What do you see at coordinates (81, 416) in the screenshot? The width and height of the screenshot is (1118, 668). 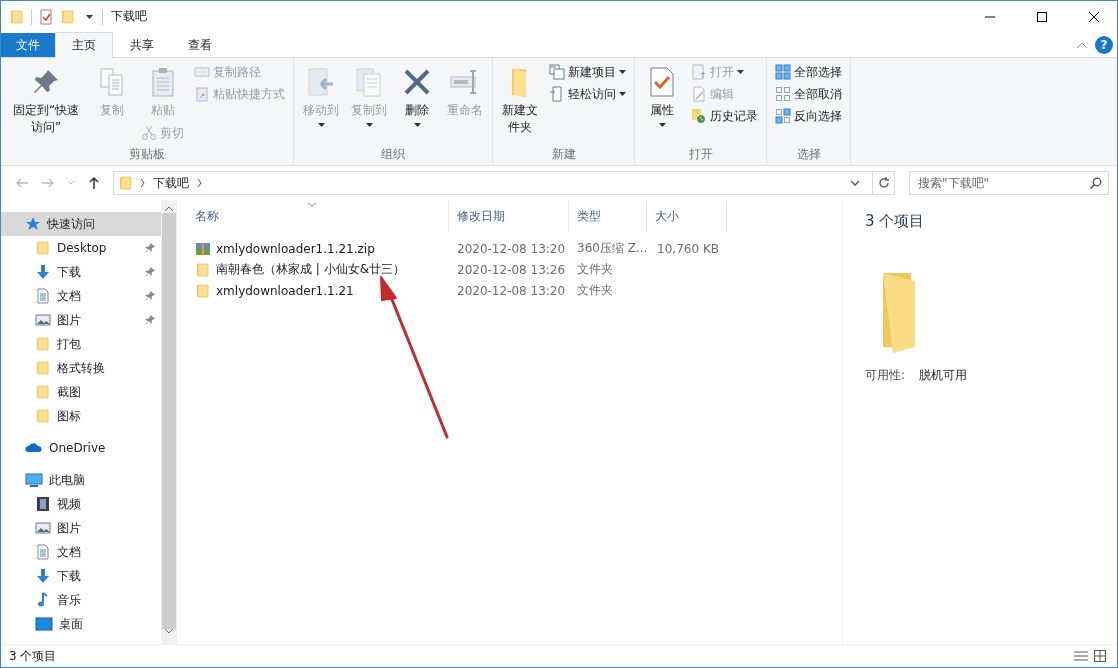 I see `navigation-item: 图标` at bounding box center [81, 416].